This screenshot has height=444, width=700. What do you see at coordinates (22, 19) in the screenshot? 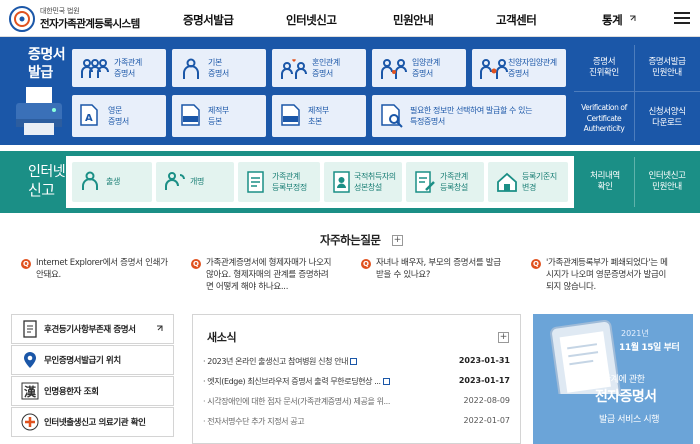
I see `court-logo-icon` at bounding box center [22, 19].